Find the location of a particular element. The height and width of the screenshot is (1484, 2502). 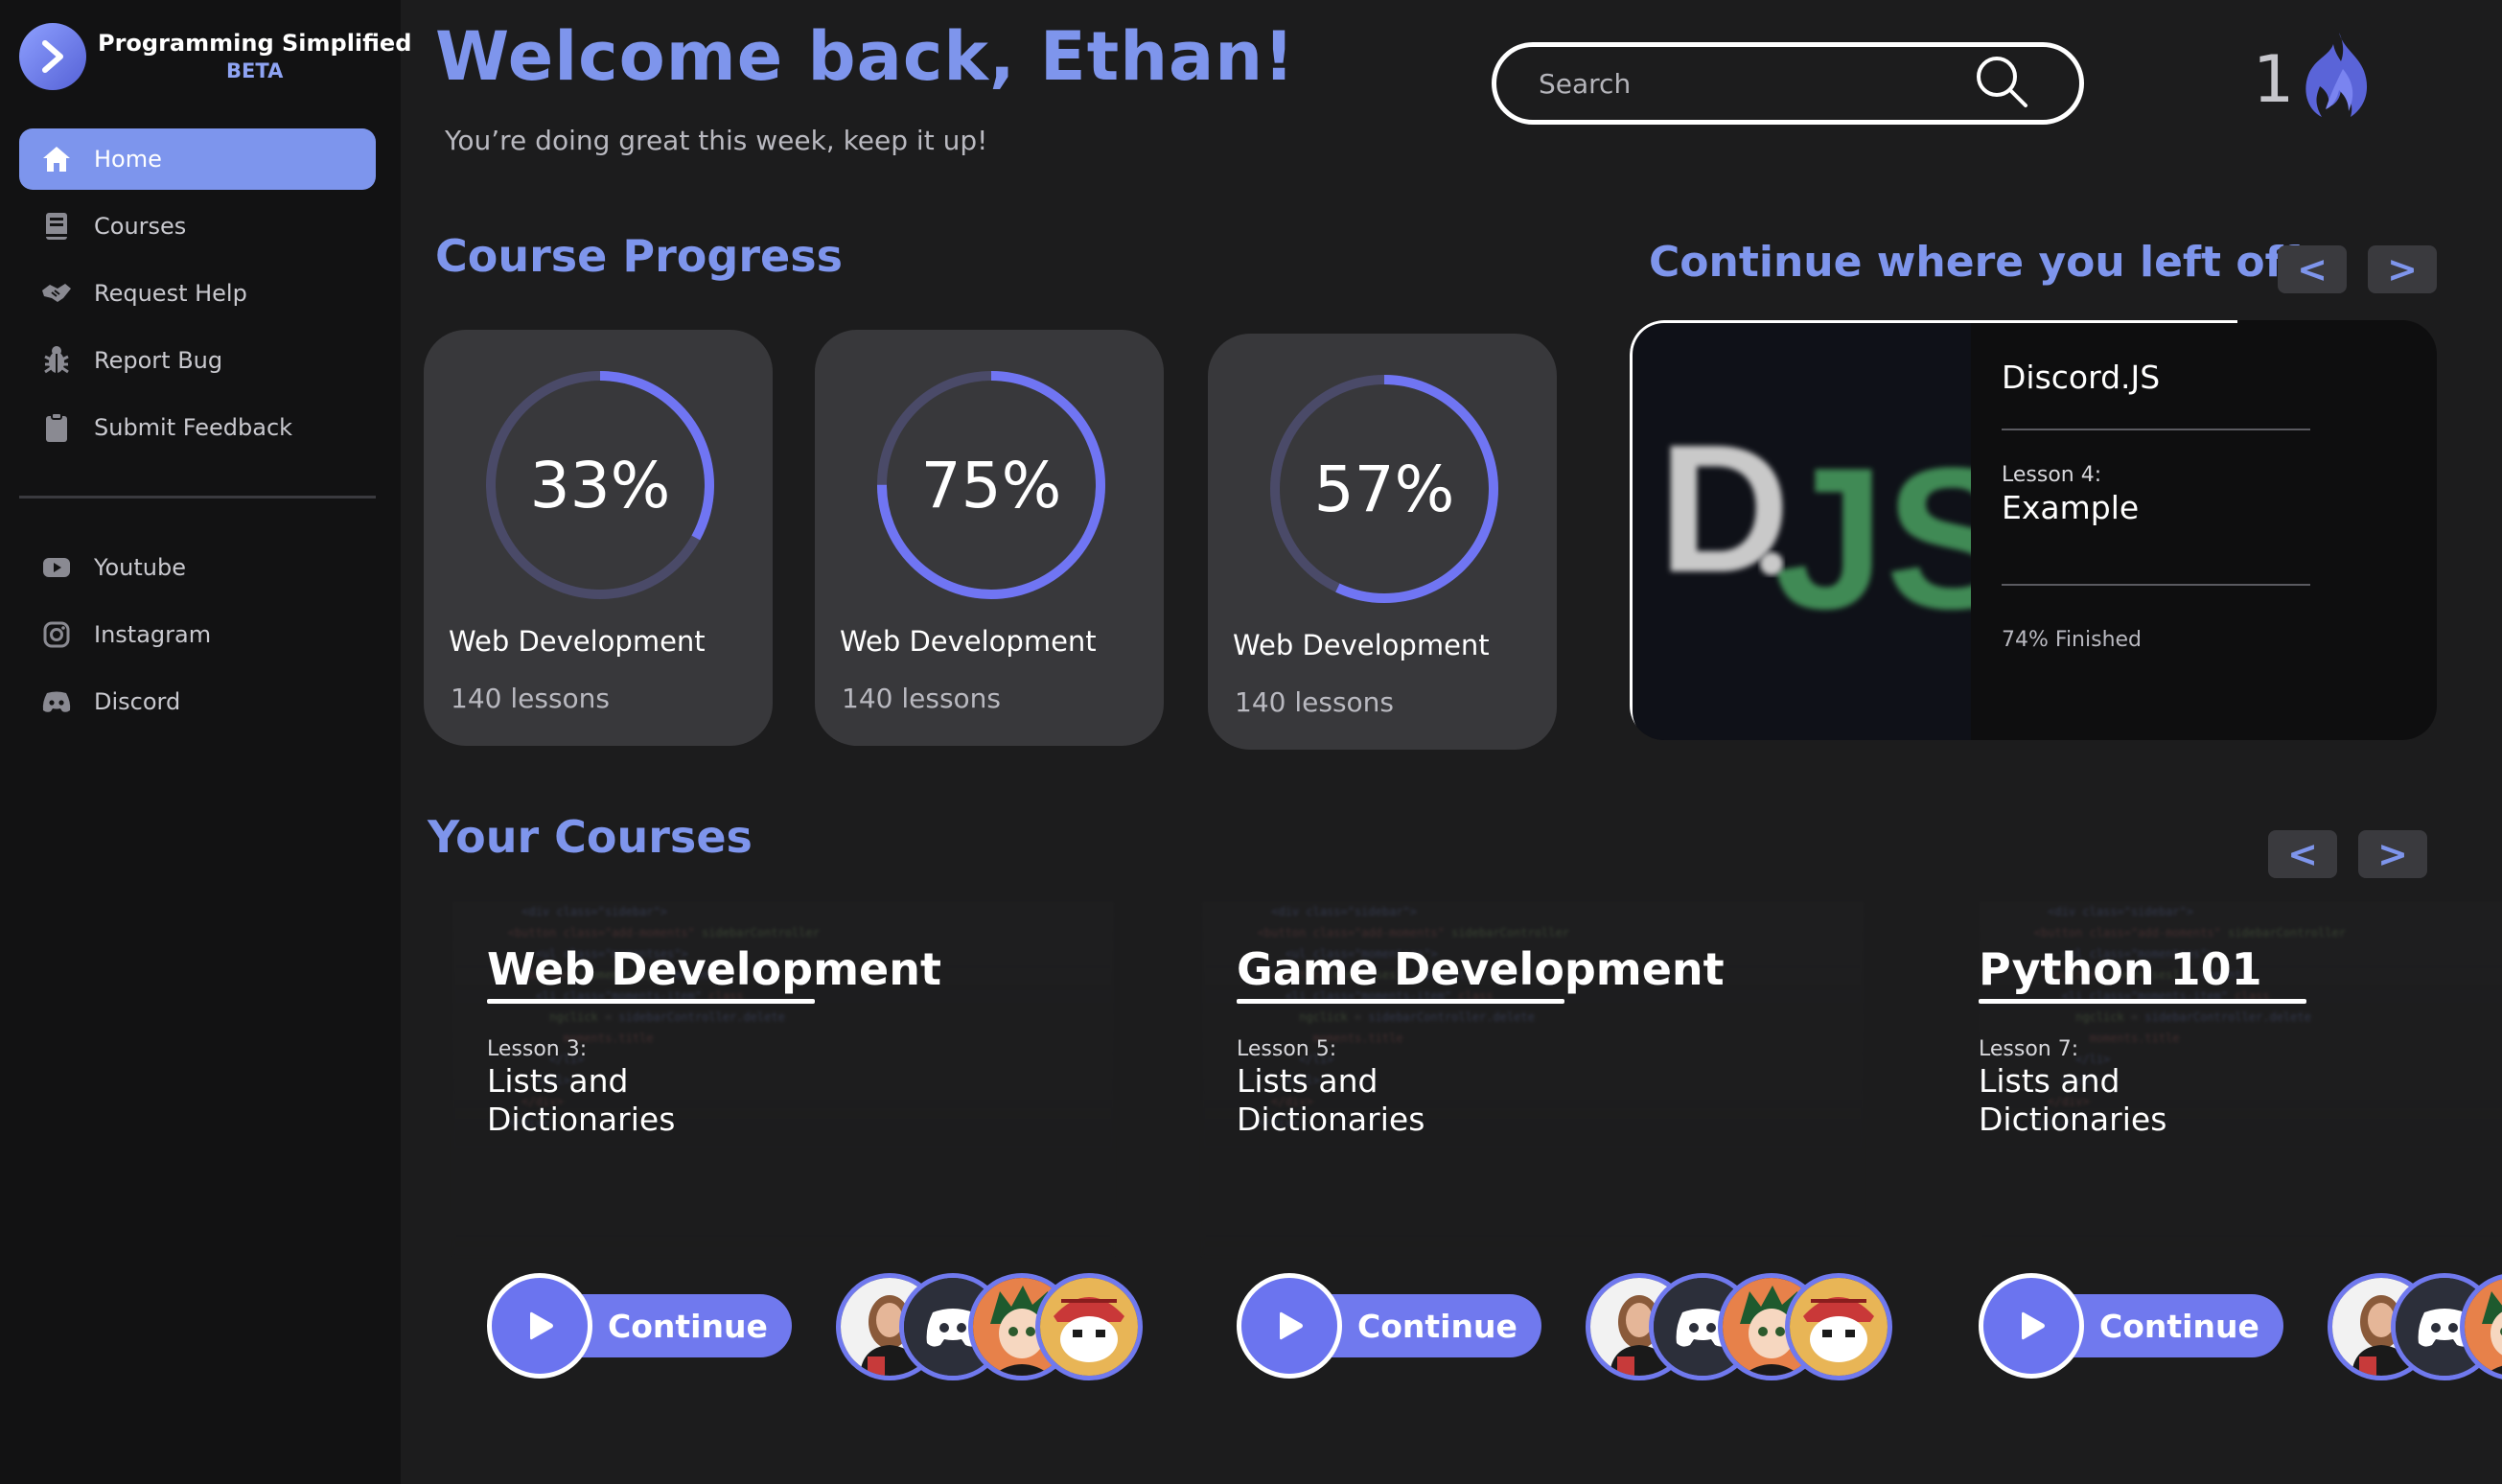

sidebar-item-label: Request Help is located at coordinates (170, 294).